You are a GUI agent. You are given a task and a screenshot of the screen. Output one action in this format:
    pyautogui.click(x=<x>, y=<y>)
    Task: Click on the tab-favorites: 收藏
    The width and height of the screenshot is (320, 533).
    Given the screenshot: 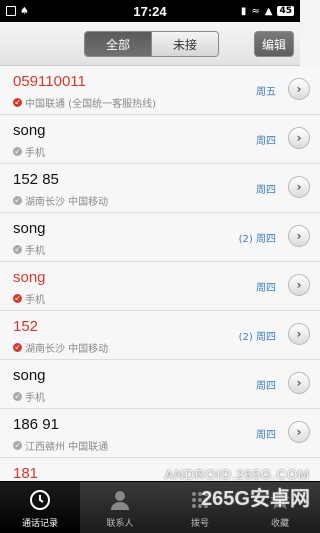 What is the action you would take?
    pyautogui.click(x=280, y=507)
    